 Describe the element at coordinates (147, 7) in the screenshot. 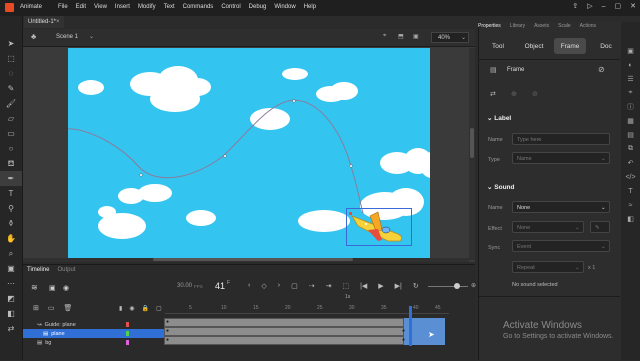

I see `menu-modify: Modify` at that location.